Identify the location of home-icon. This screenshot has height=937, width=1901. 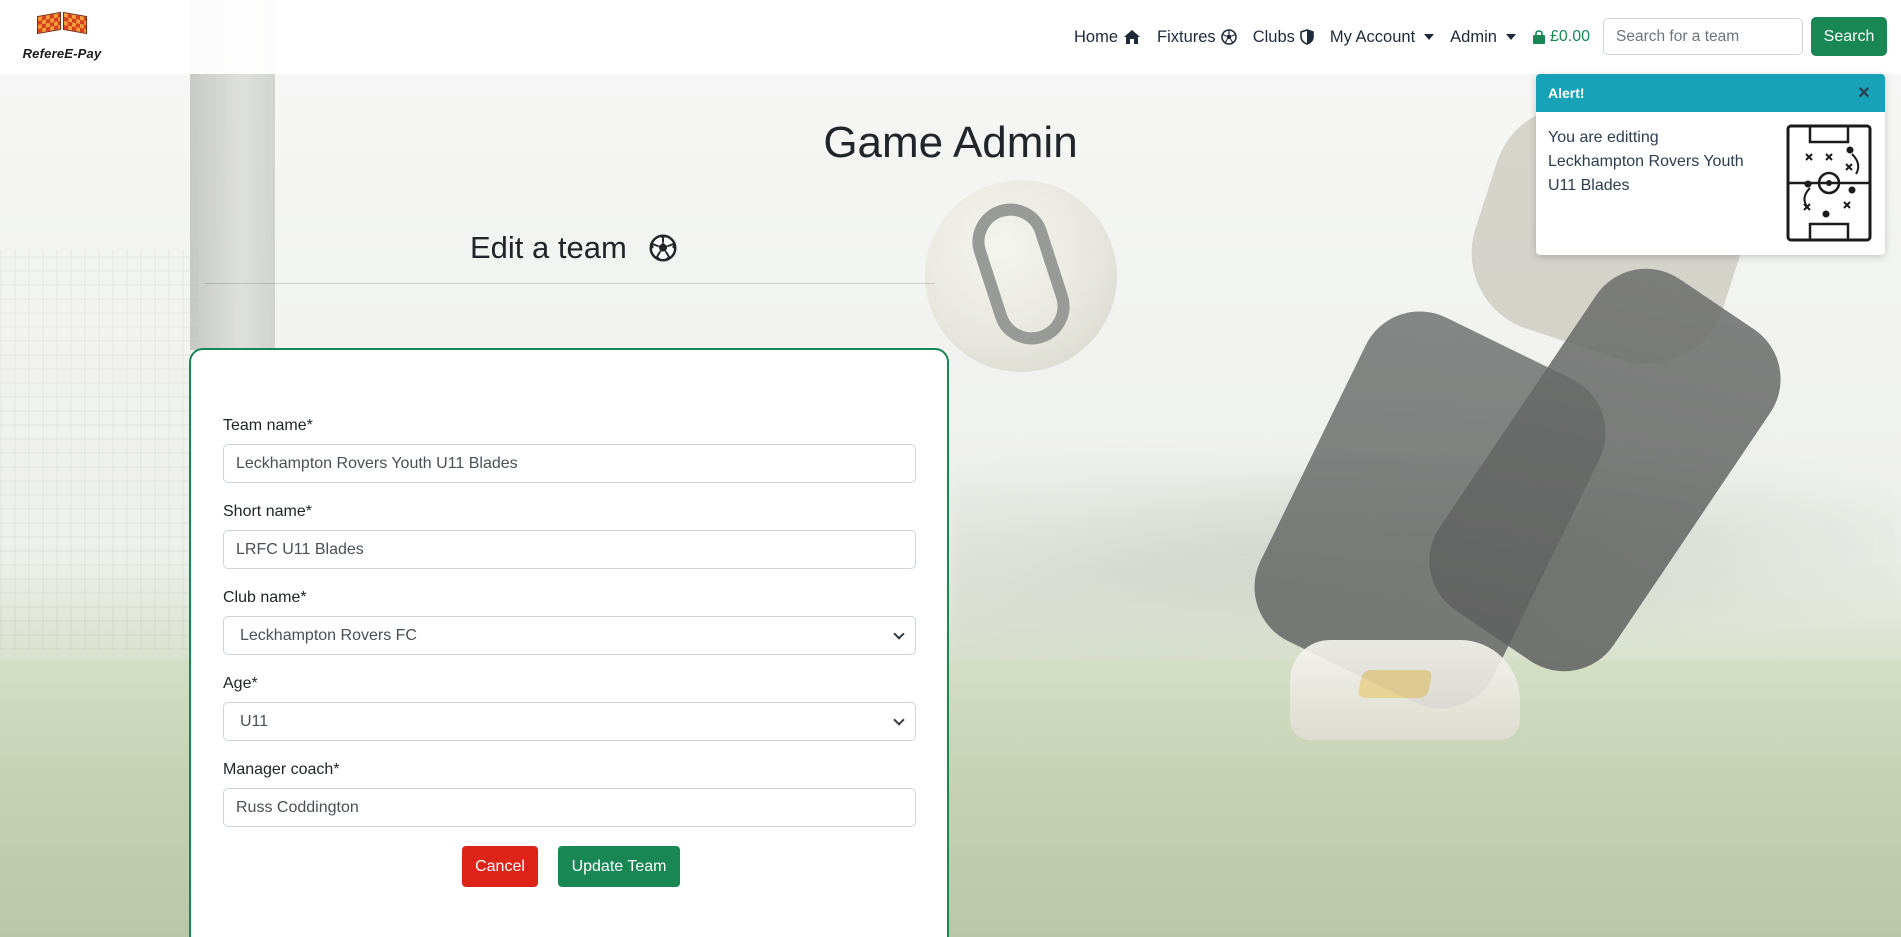
(1132, 37).